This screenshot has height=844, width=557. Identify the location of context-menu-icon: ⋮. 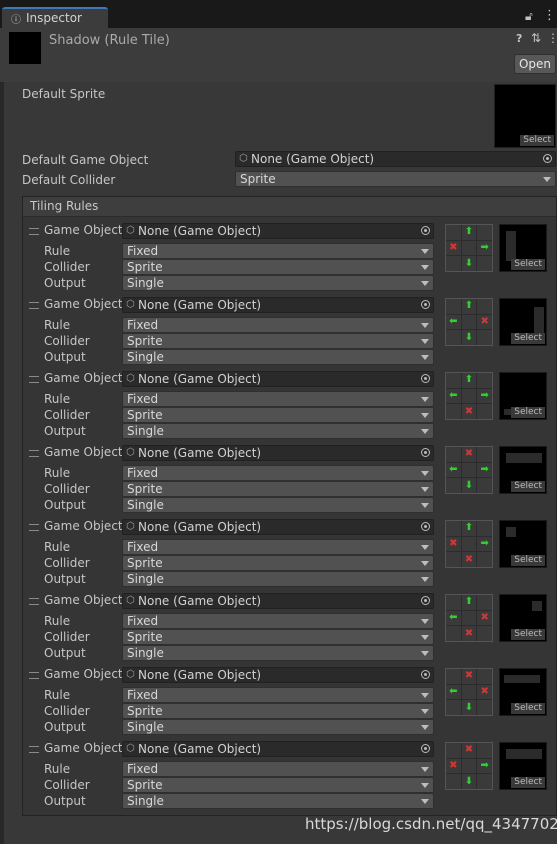
(552, 38).